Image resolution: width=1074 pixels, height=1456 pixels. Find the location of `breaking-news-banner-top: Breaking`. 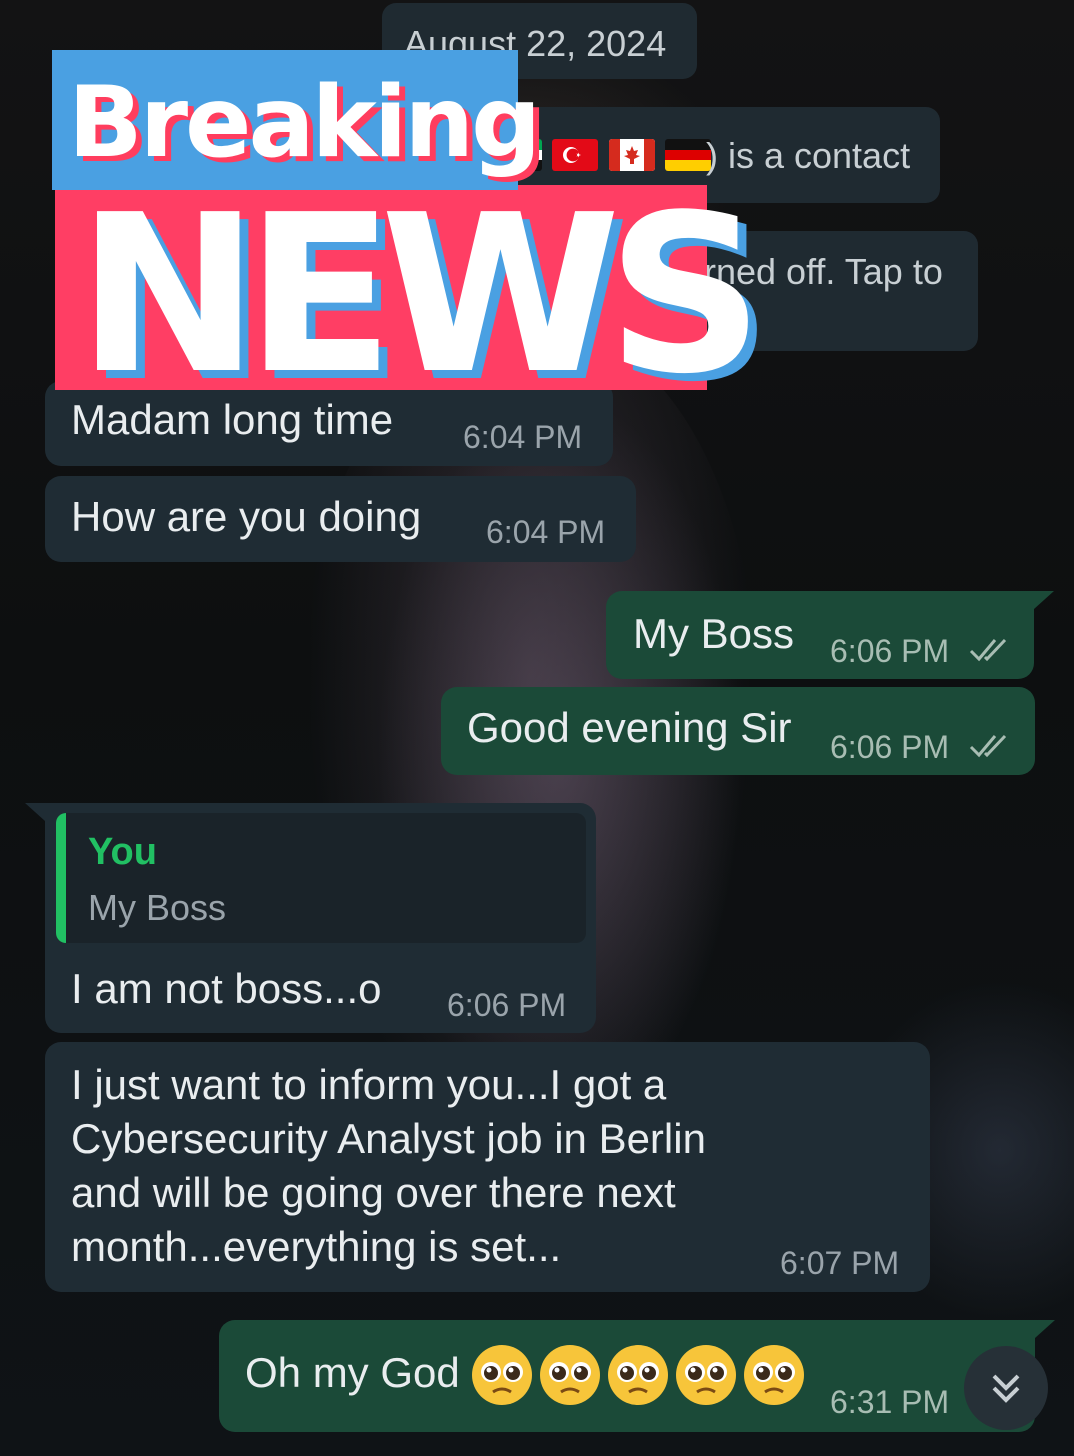

breaking-news-banner-top: Breaking is located at coordinates (296, 120).